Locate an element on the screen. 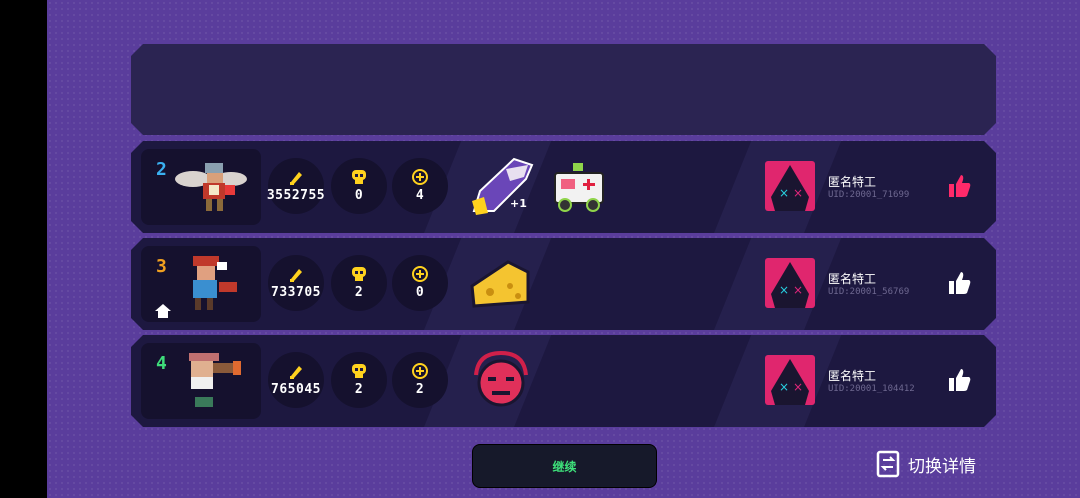  rank-number: 2 is located at coordinates (161, 169).